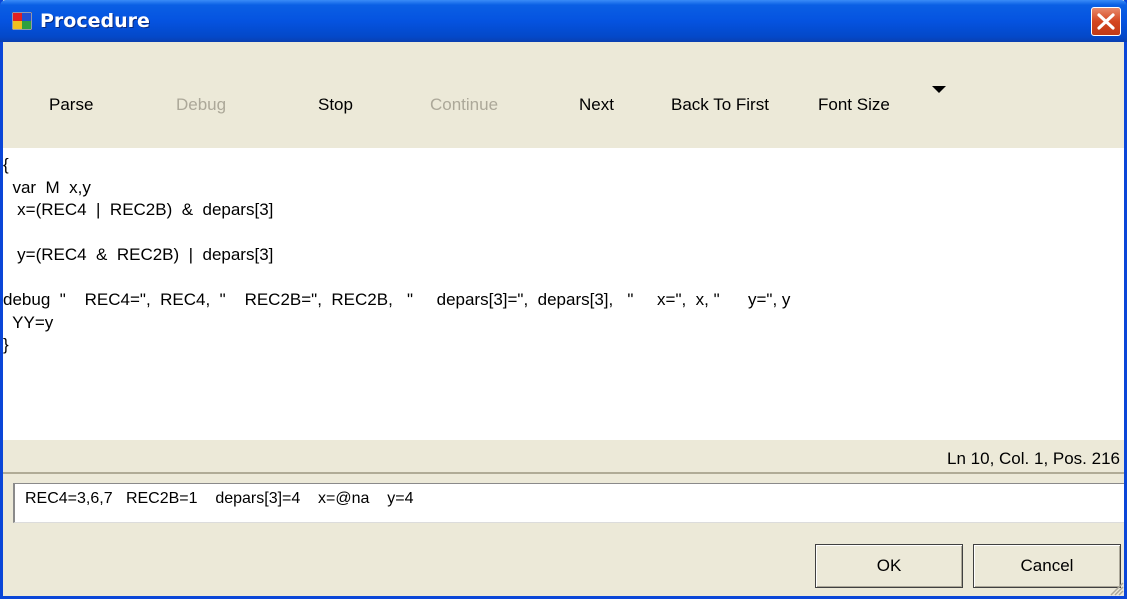  I want to click on cursor-position: Ln 10, Col. 1, Pos. 216, so click(1033, 458).